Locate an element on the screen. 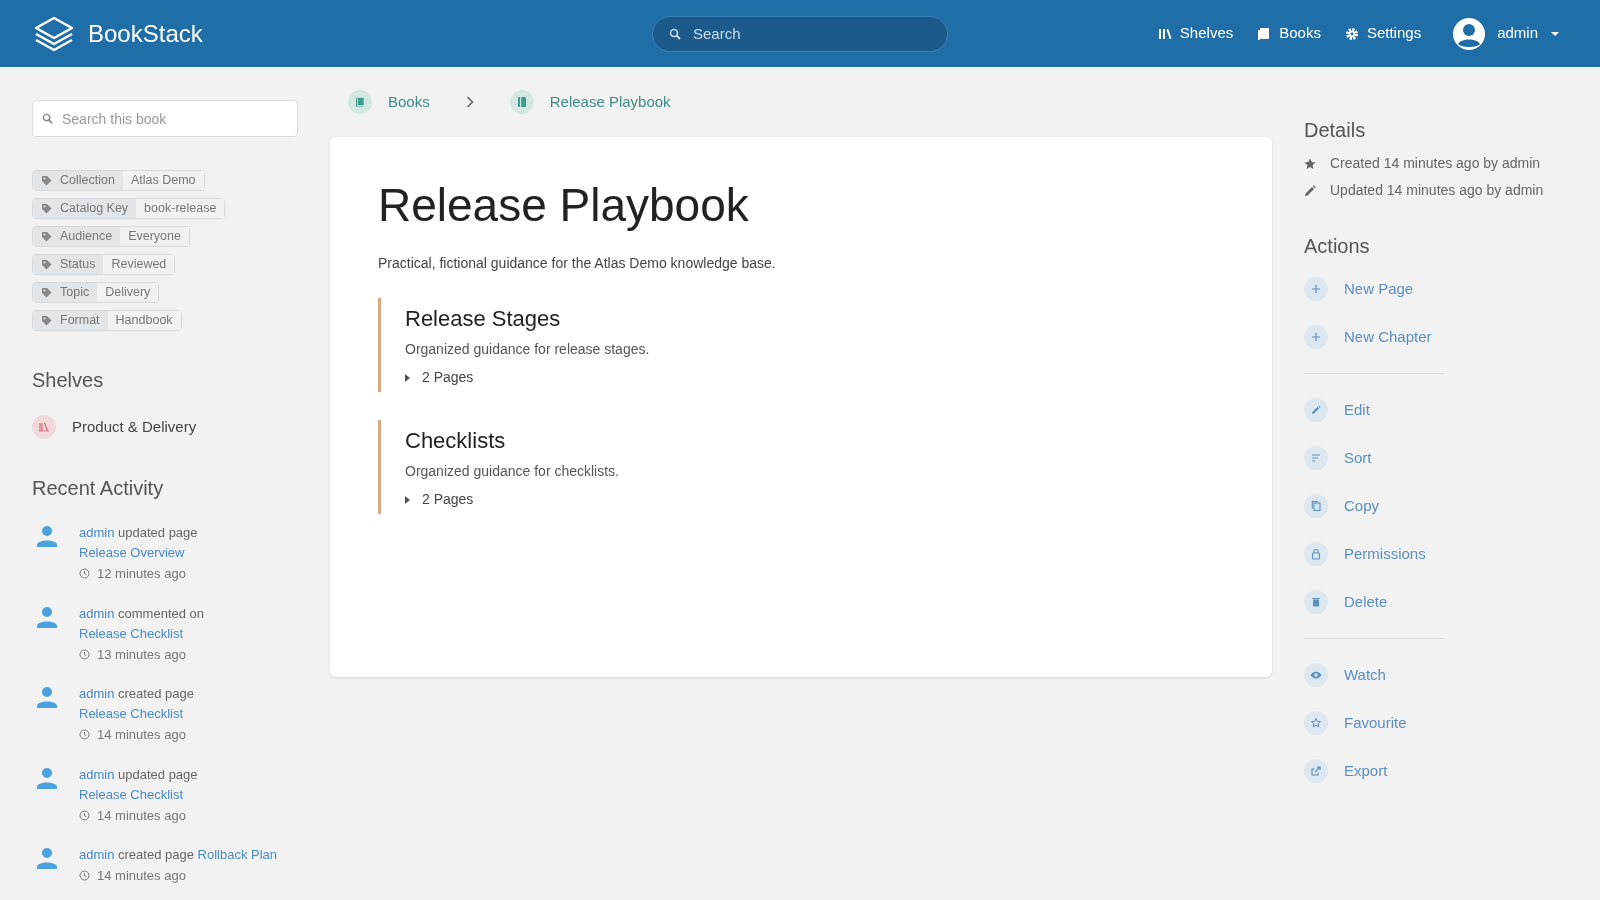 The height and width of the screenshot is (900, 1600). action-link: New Chapter is located at coordinates (1452, 337).